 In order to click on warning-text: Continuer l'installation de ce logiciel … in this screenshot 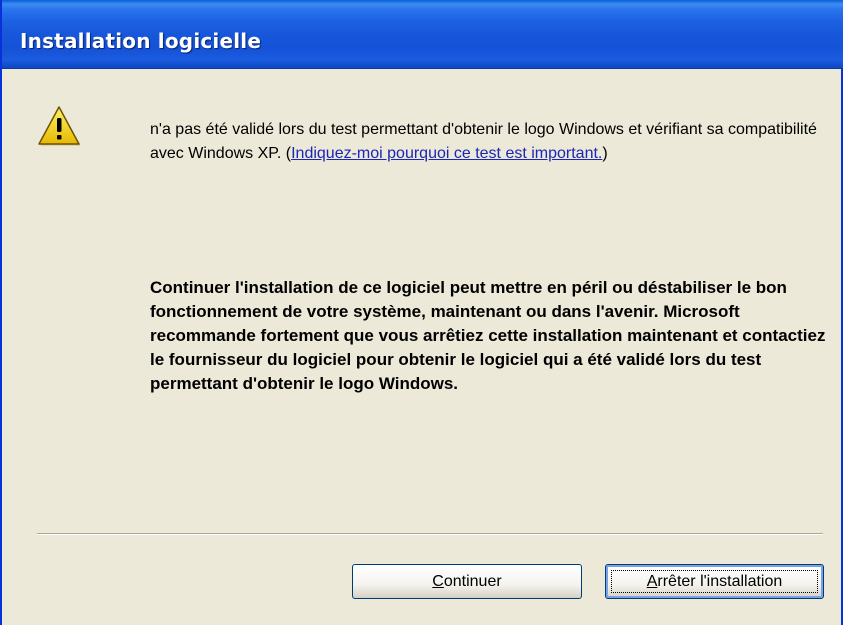, I will do `click(488, 335)`.